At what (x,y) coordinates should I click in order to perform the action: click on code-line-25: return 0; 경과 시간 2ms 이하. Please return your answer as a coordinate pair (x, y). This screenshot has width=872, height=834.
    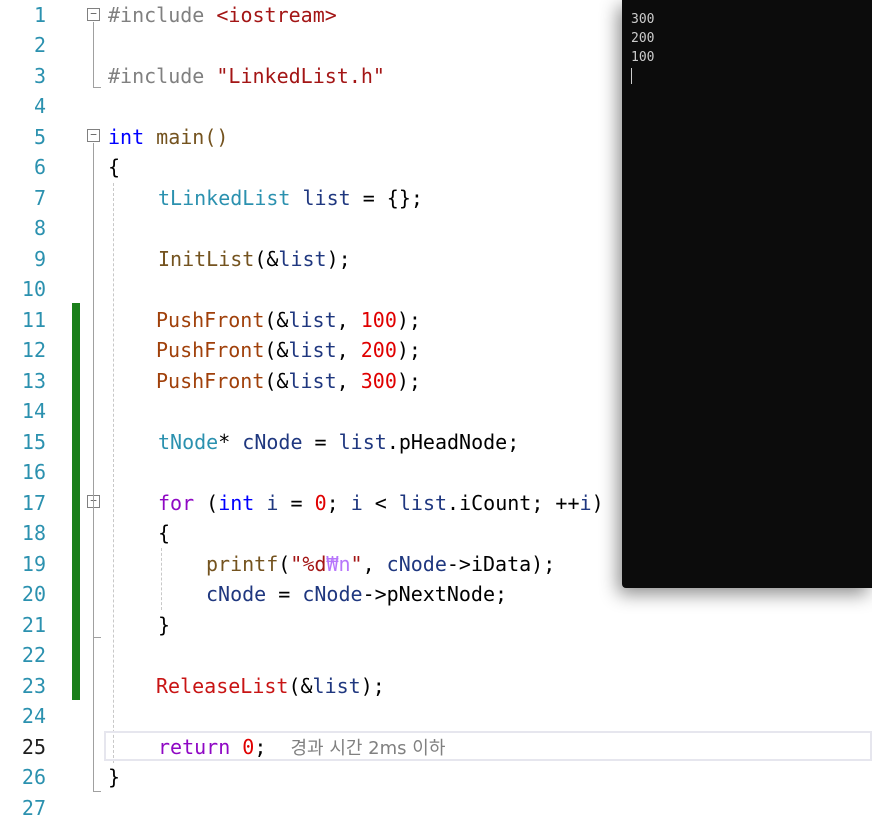
    Looking at the image, I should click on (301, 748).